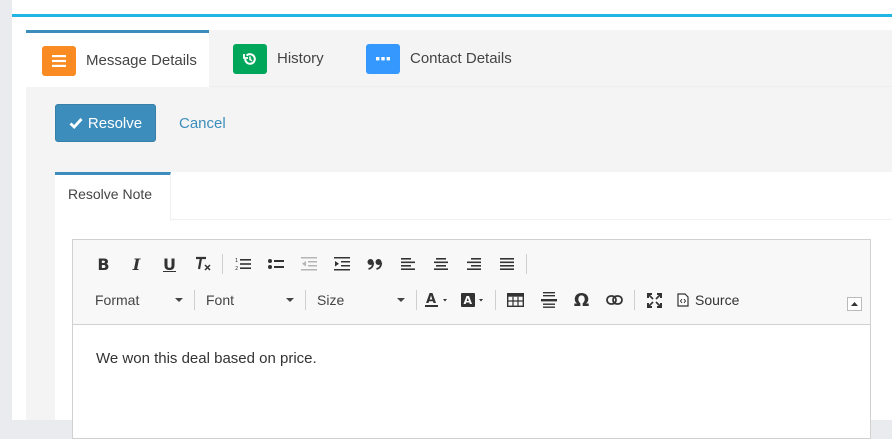 Image resolution: width=892 pixels, height=439 pixels. I want to click on svg-text: 1, so click(236, 261).